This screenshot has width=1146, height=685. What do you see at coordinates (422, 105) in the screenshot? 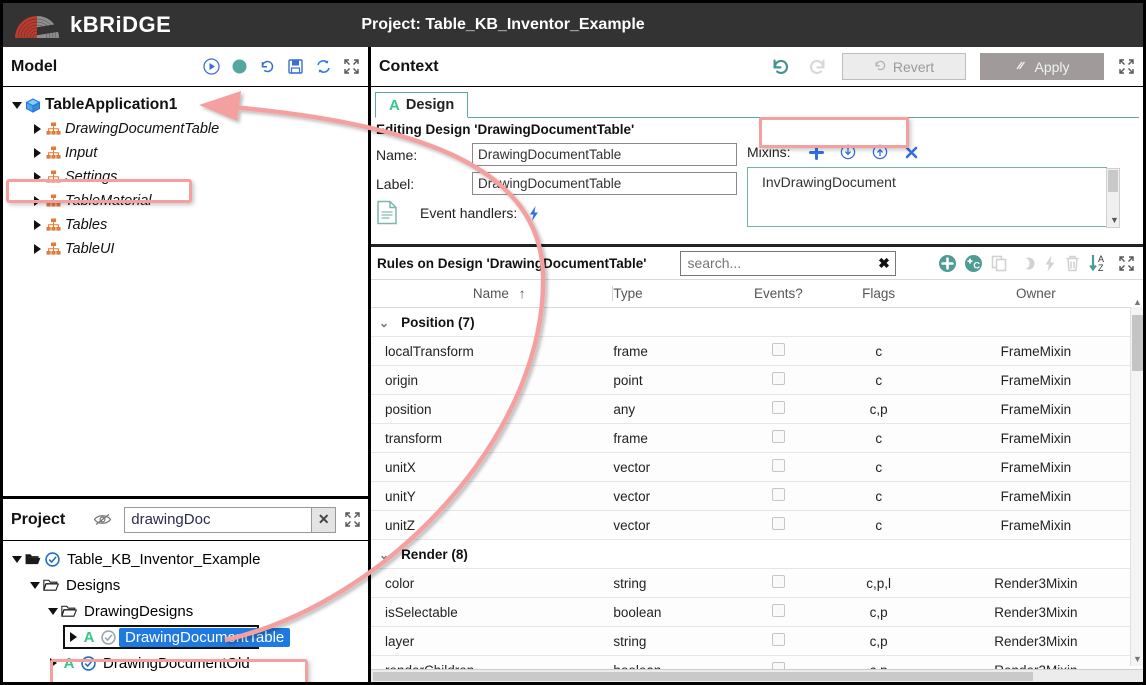
I see `tab-design: A Design` at bounding box center [422, 105].